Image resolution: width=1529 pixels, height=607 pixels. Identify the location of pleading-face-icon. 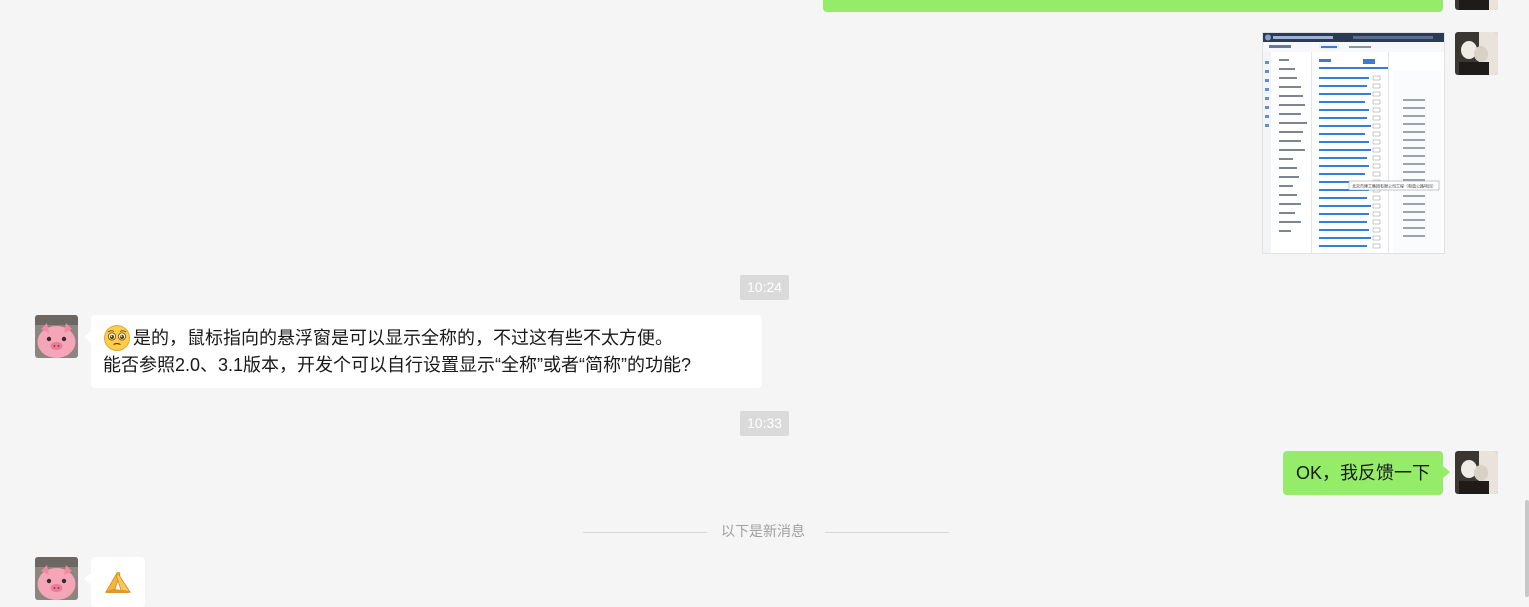
(117, 338).